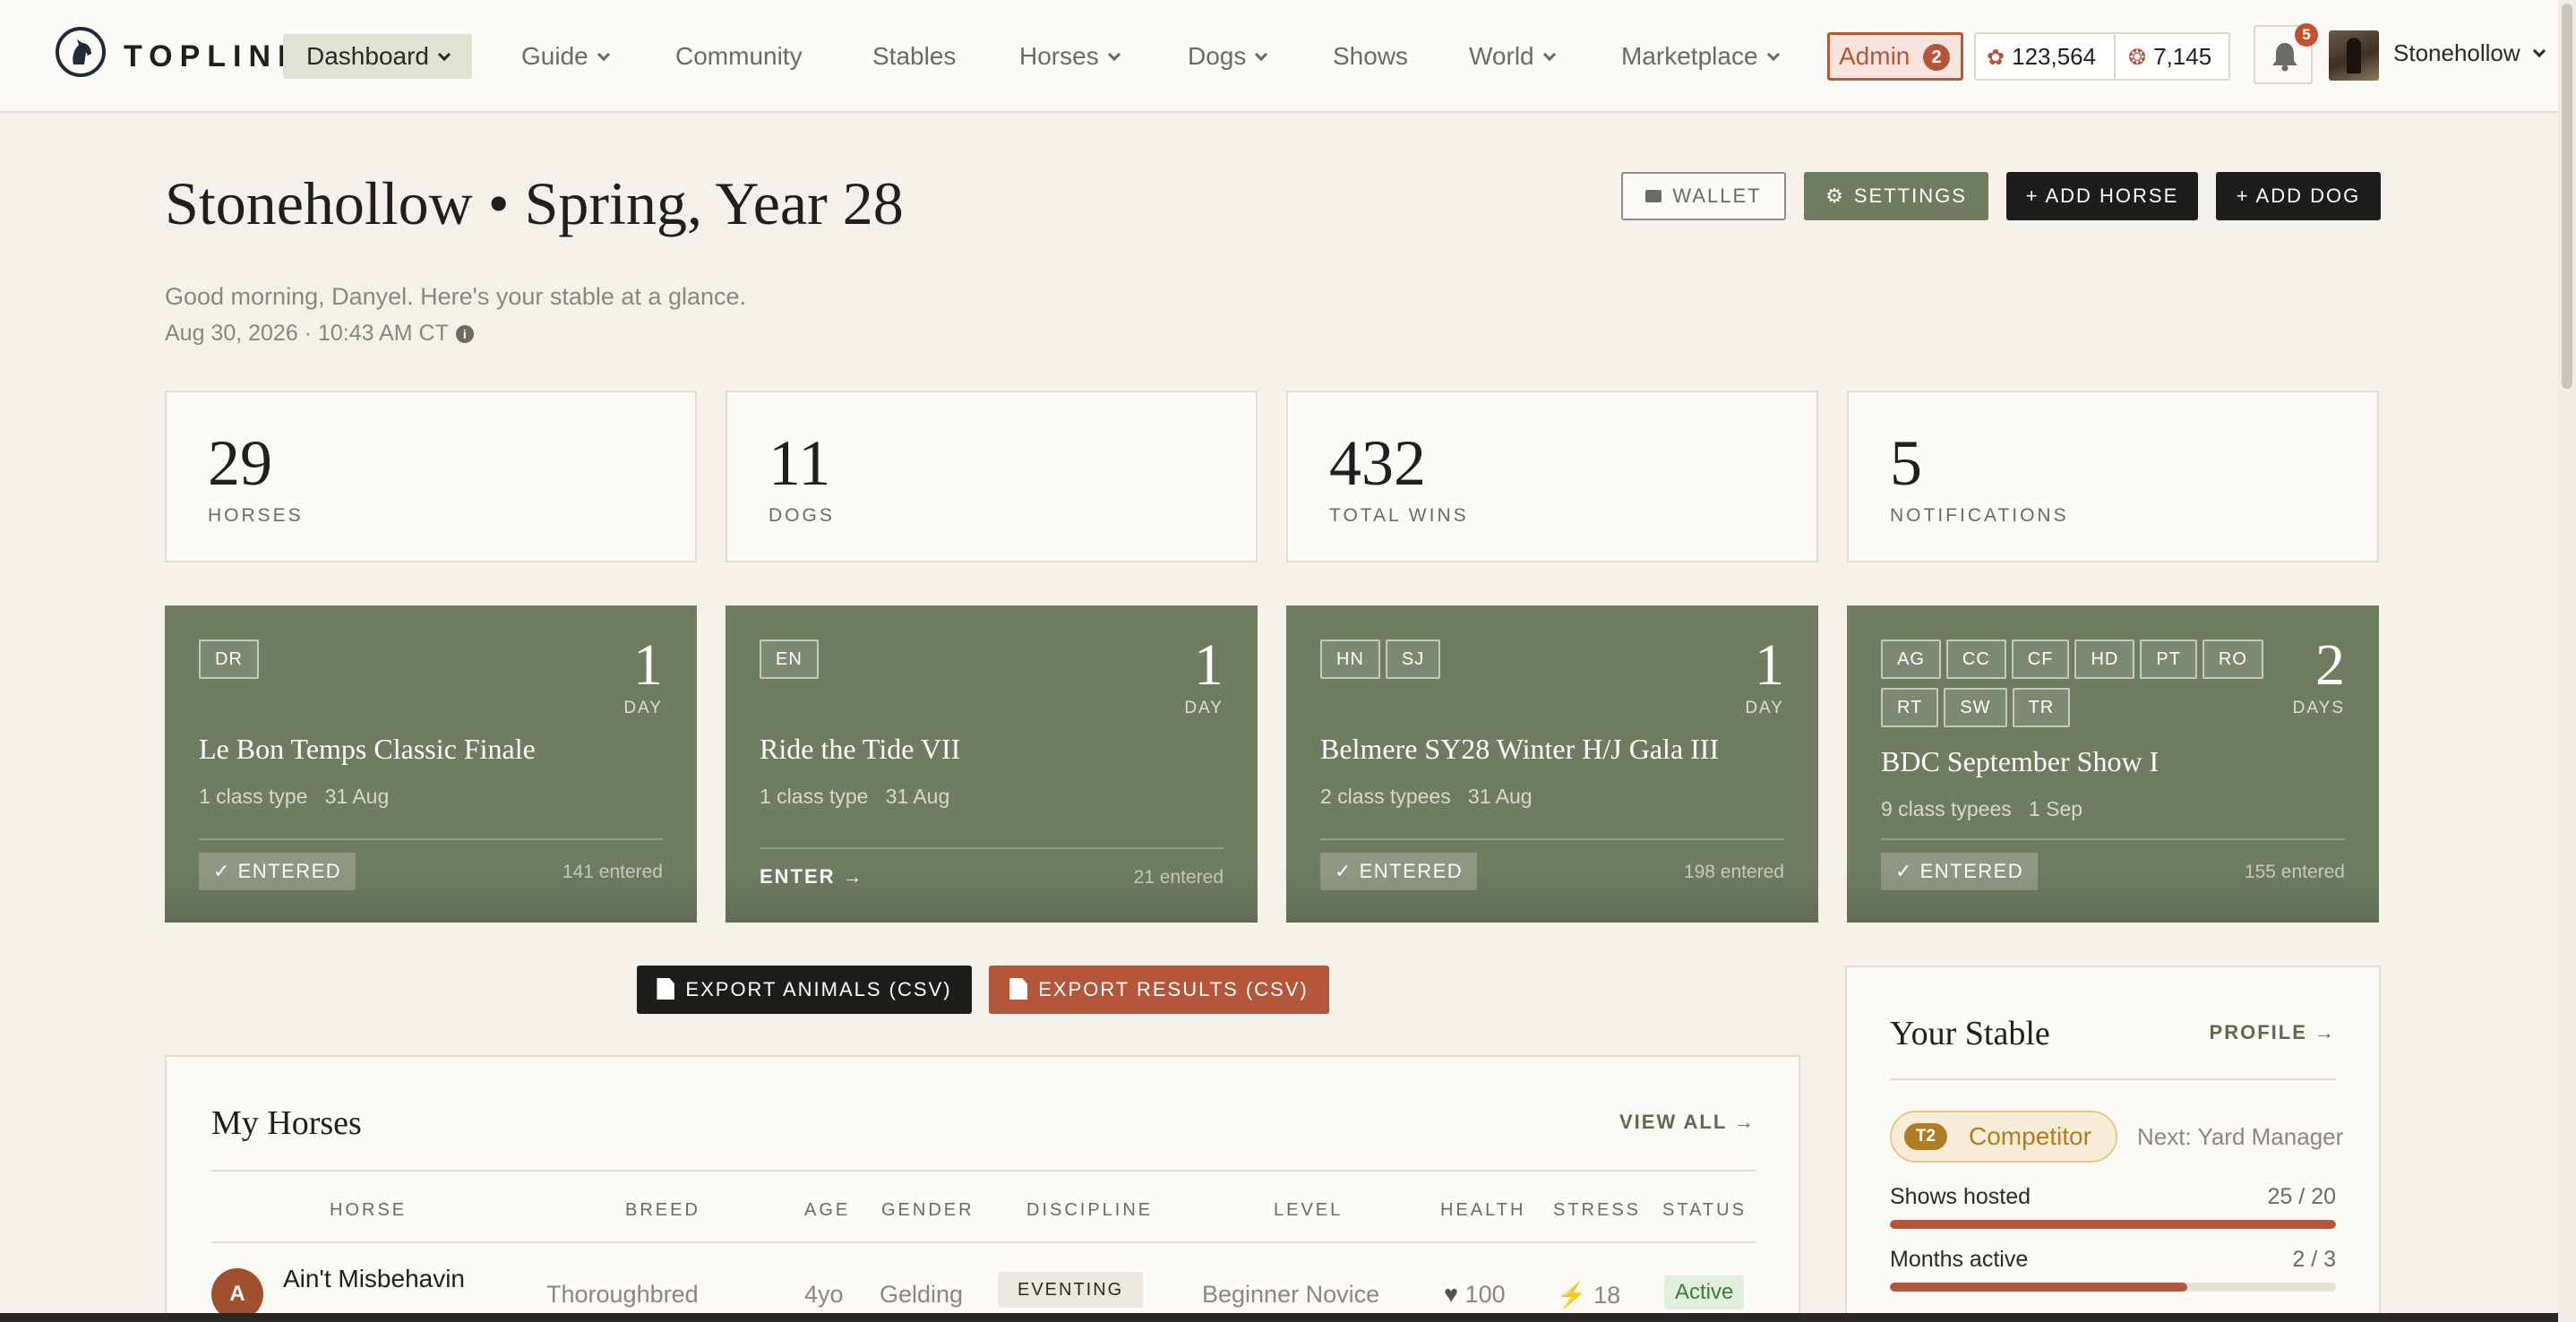 This screenshot has width=2576, height=1322. What do you see at coordinates (662, 1210) in the screenshot?
I see `column-header-breed: BREED` at bounding box center [662, 1210].